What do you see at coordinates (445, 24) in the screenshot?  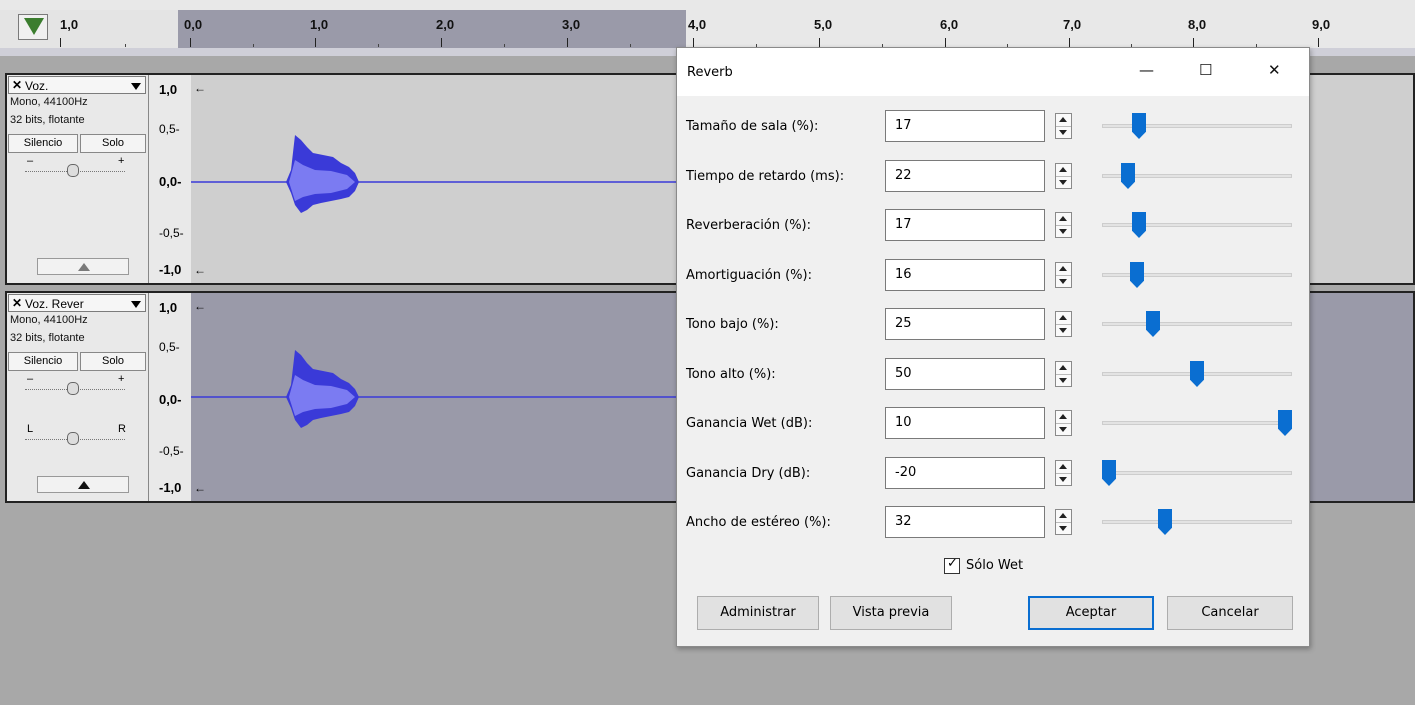 I see `ruler-label: 2,0` at bounding box center [445, 24].